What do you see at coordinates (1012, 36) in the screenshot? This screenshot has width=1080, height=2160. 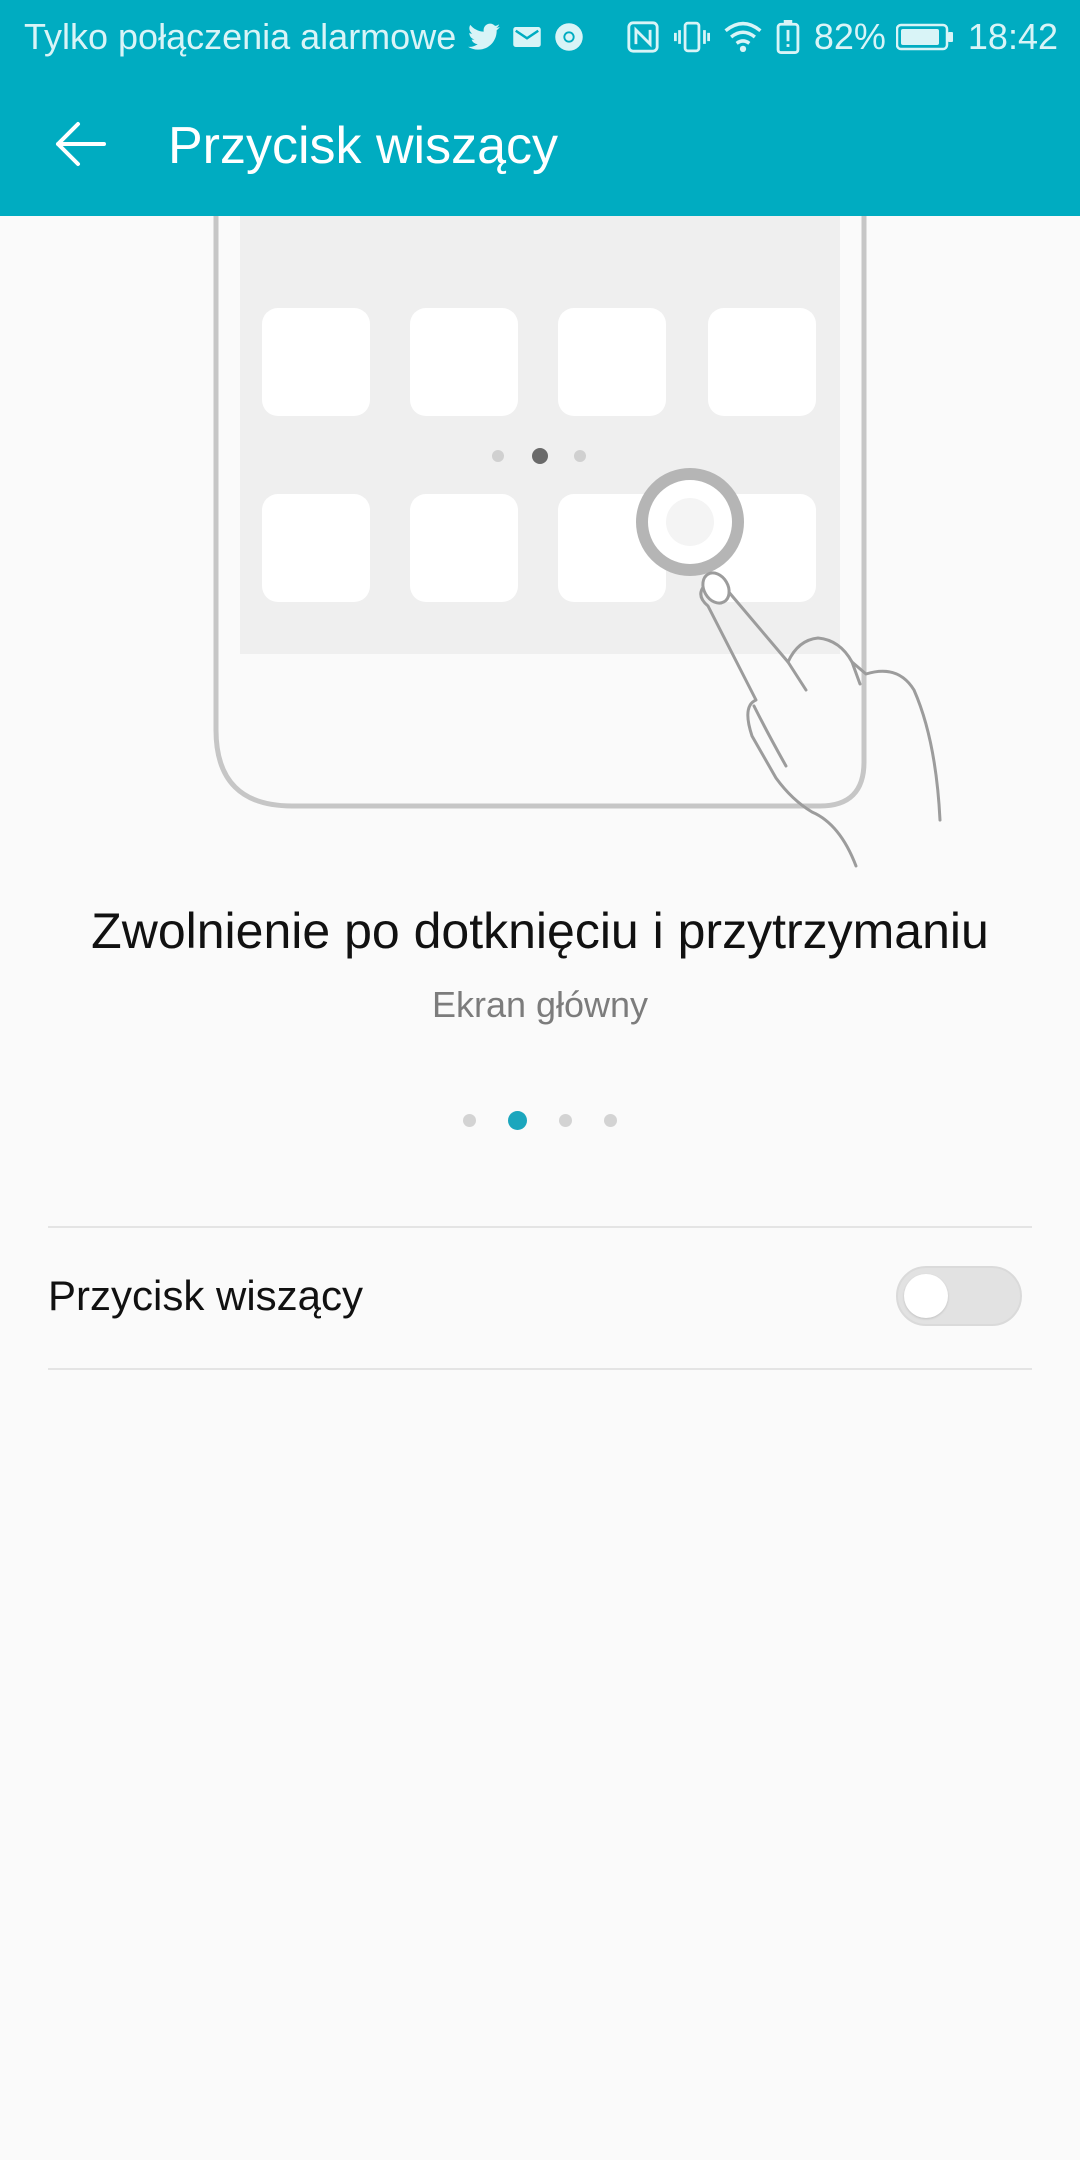 I see `clock: 18:42` at bounding box center [1012, 36].